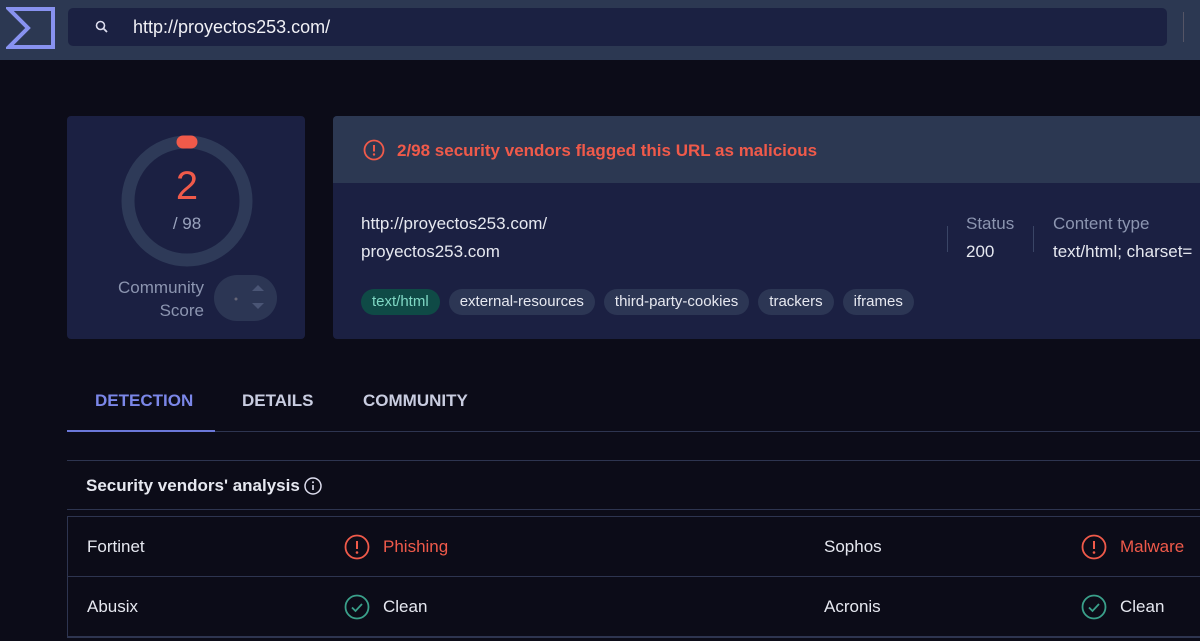  Describe the element at coordinates (1101, 223) in the screenshot. I see `content-type-label: Content type` at that location.